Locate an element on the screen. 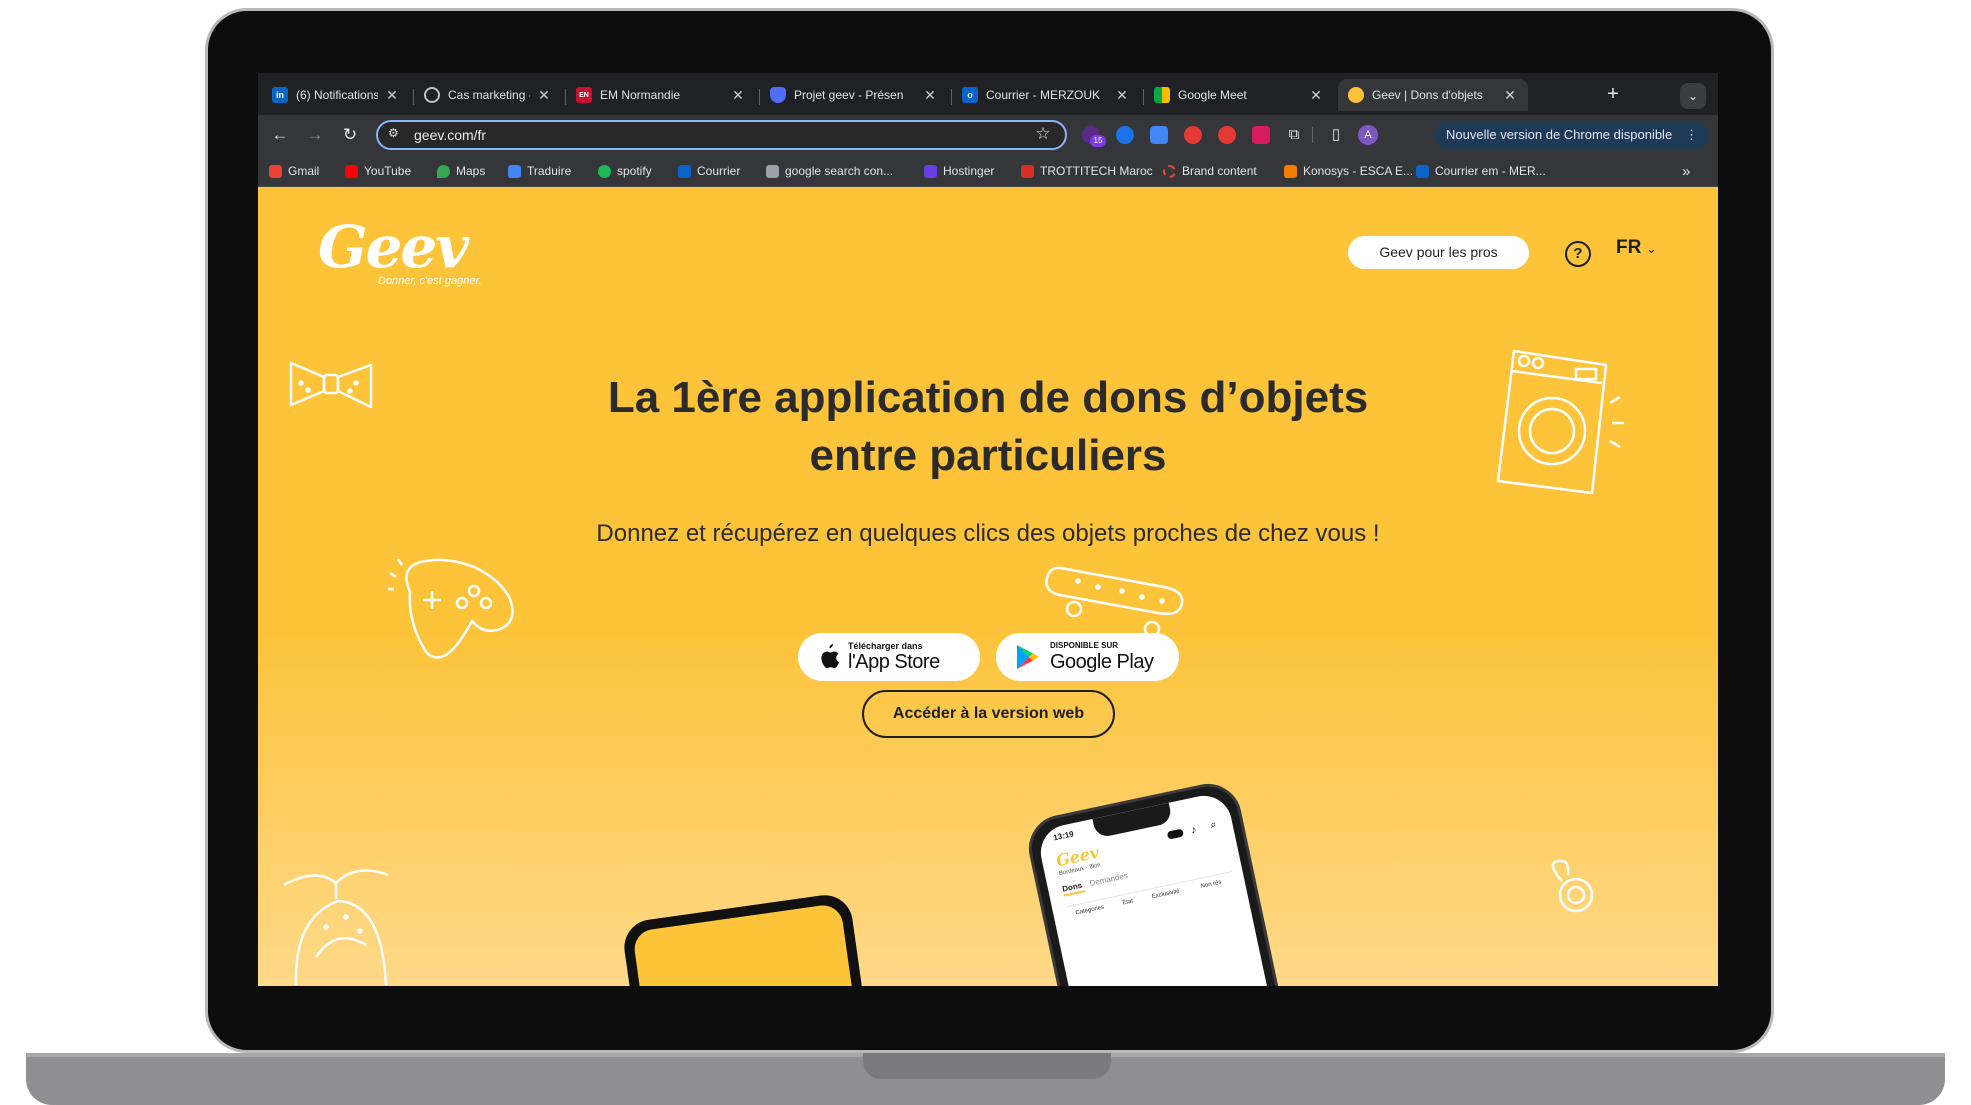 The width and height of the screenshot is (1971, 1105). bookmark-traduire: Traduire is located at coordinates (539, 171).